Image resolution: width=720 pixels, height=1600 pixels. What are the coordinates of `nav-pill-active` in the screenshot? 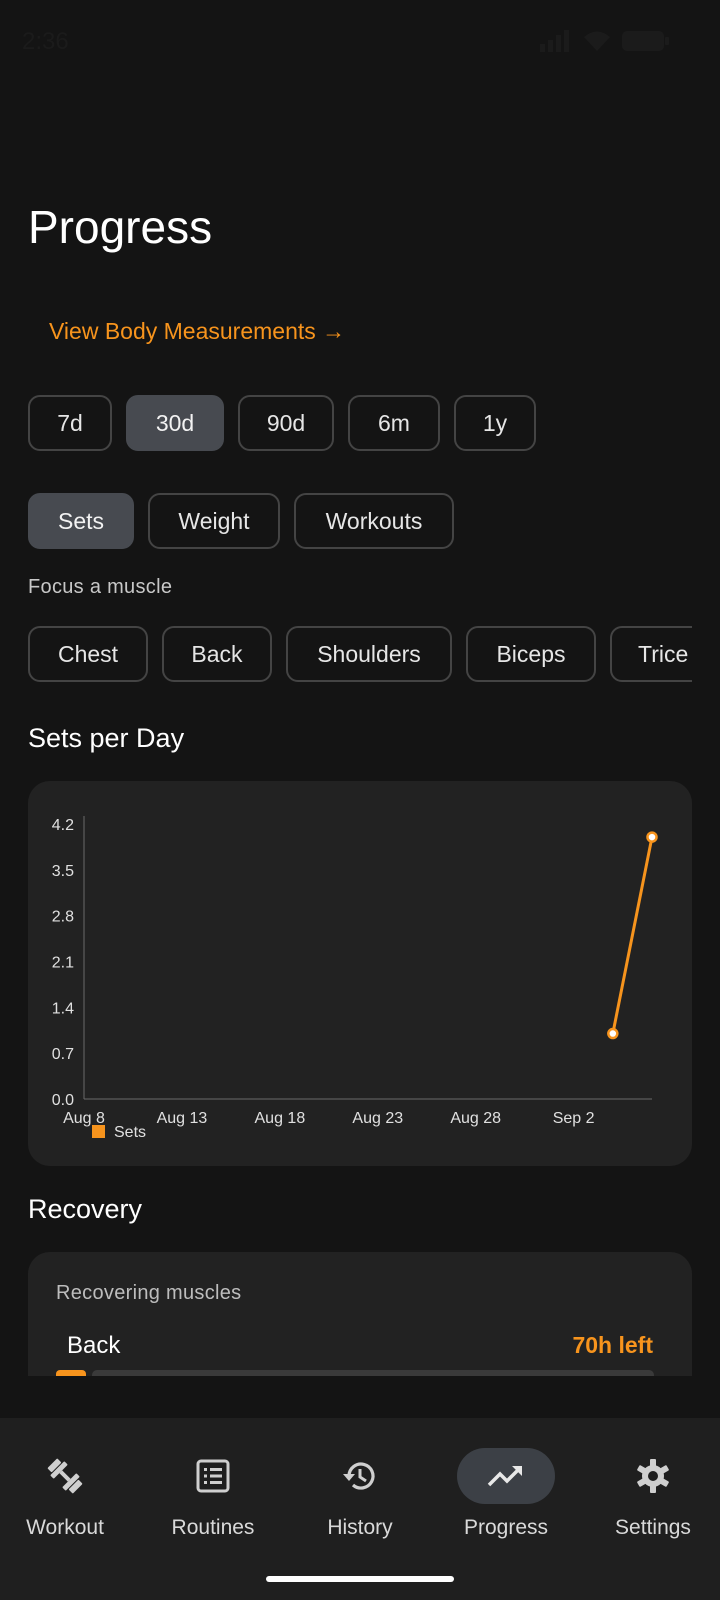 It's located at (506, 1476).